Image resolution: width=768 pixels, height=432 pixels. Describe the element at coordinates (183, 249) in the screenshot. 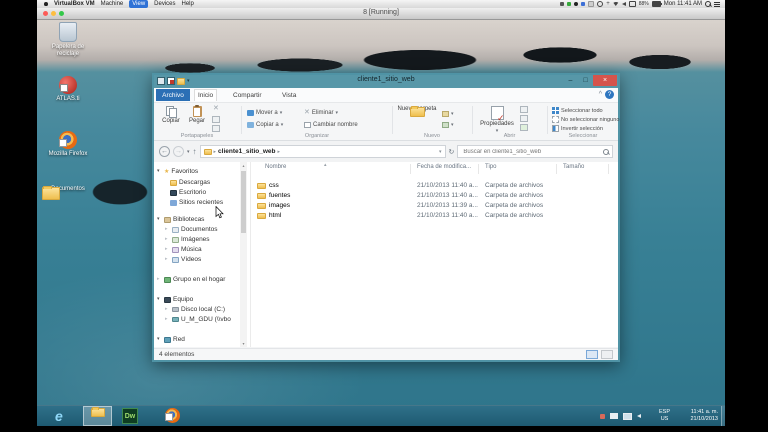

I see `sidebar-item-musica: ▸ Música` at that location.